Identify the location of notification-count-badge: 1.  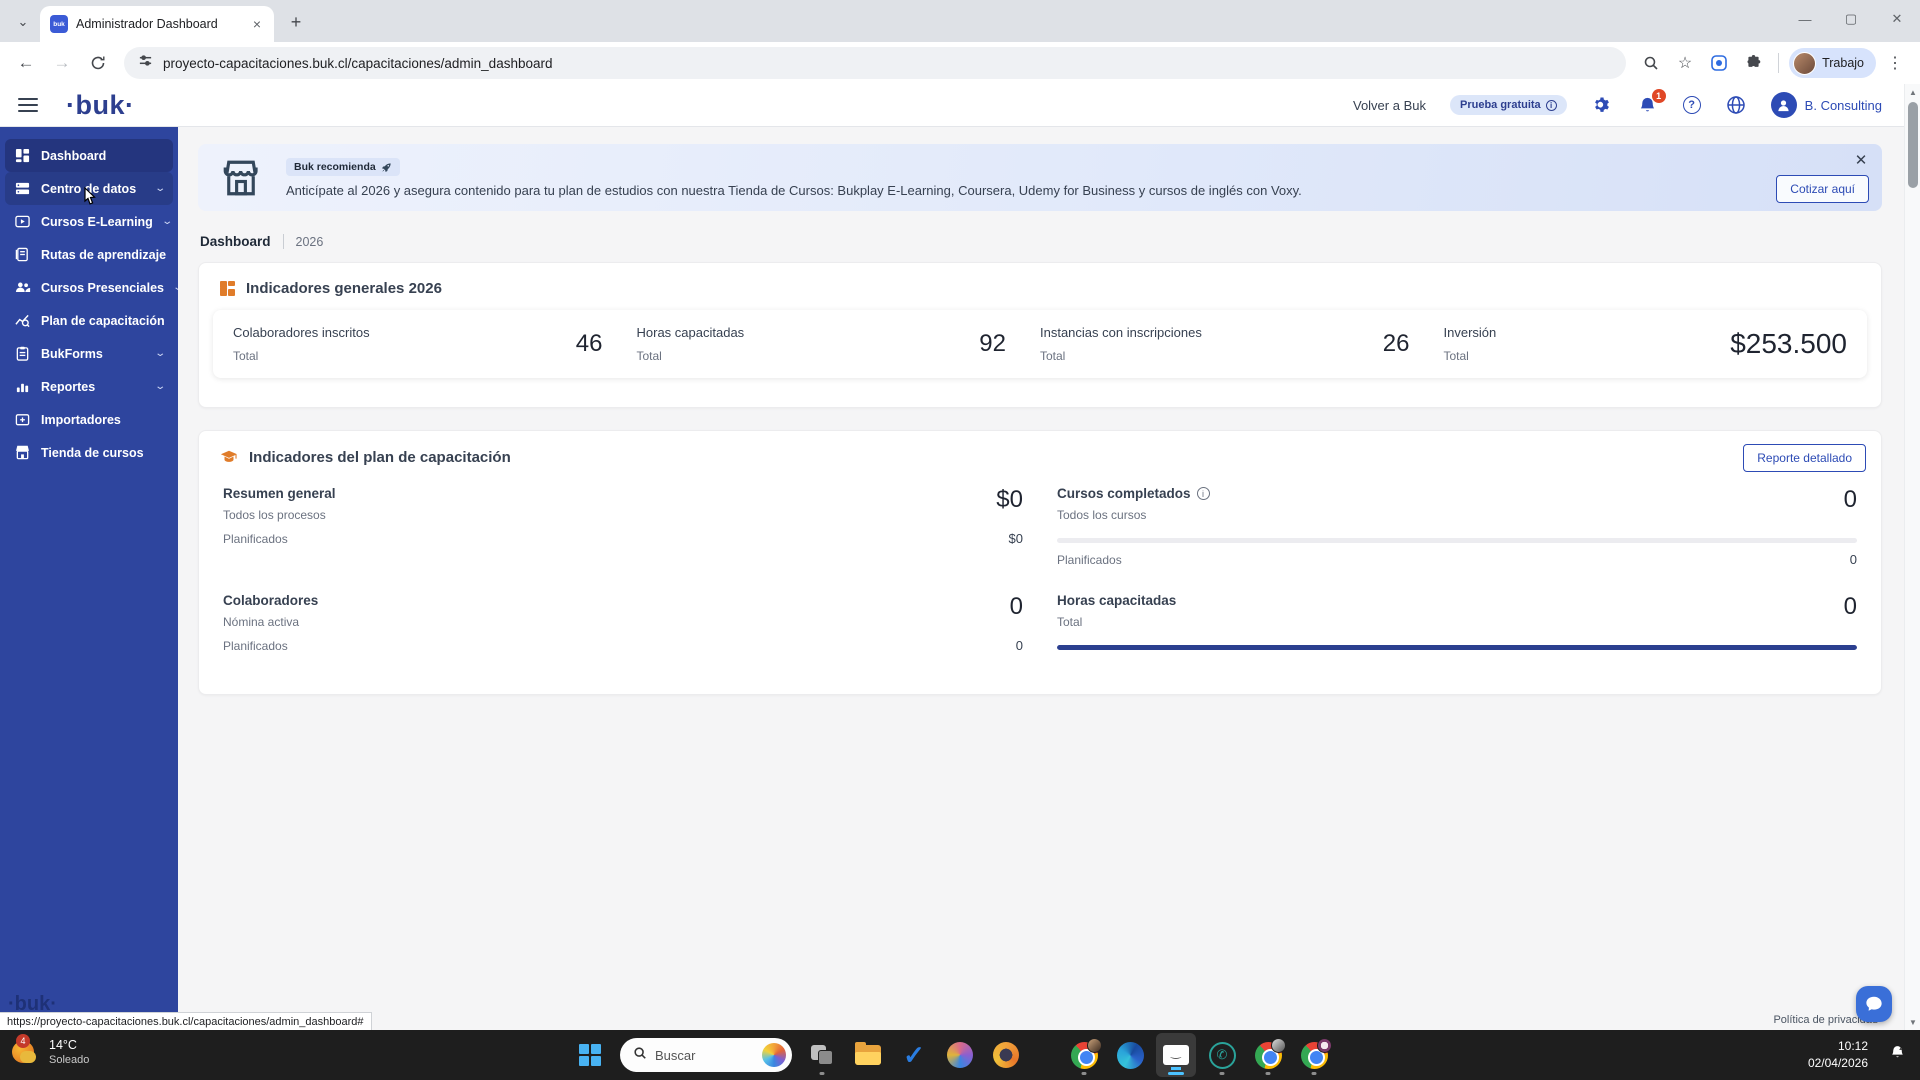
(1658, 96).